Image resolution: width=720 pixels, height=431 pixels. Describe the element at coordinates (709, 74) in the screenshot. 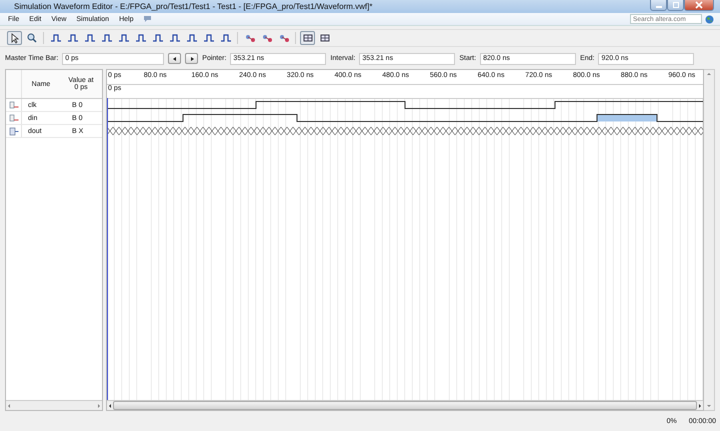

I see `scroll-up-icon` at that location.